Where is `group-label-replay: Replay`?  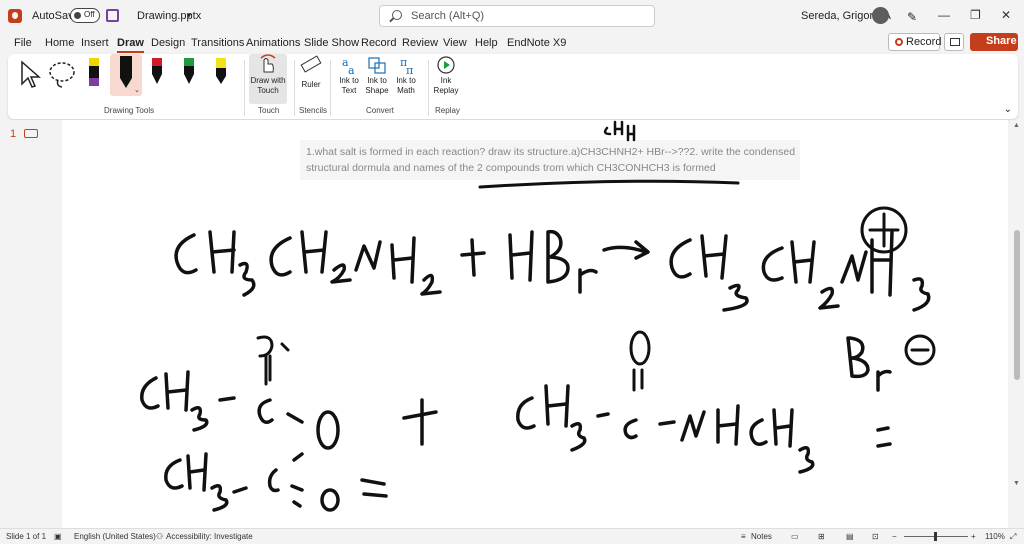
group-label-replay: Replay is located at coordinates (447, 110).